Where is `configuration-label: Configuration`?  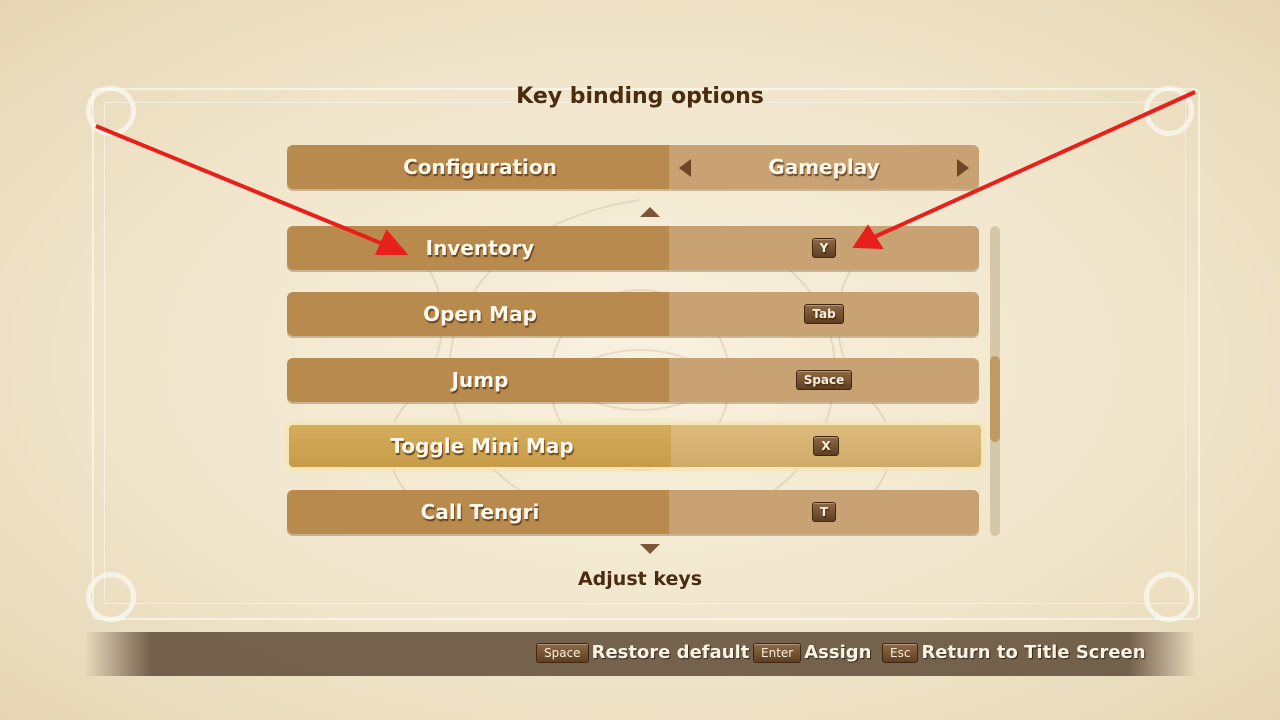 configuration-label: Configuration is located at coordinates (480, 167).